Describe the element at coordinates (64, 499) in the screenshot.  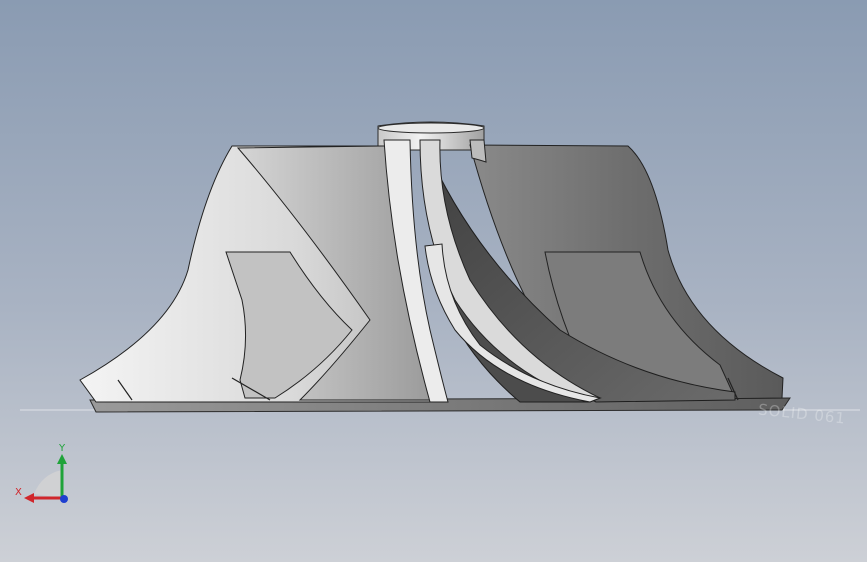
I see `z-axis-dot` at that location.